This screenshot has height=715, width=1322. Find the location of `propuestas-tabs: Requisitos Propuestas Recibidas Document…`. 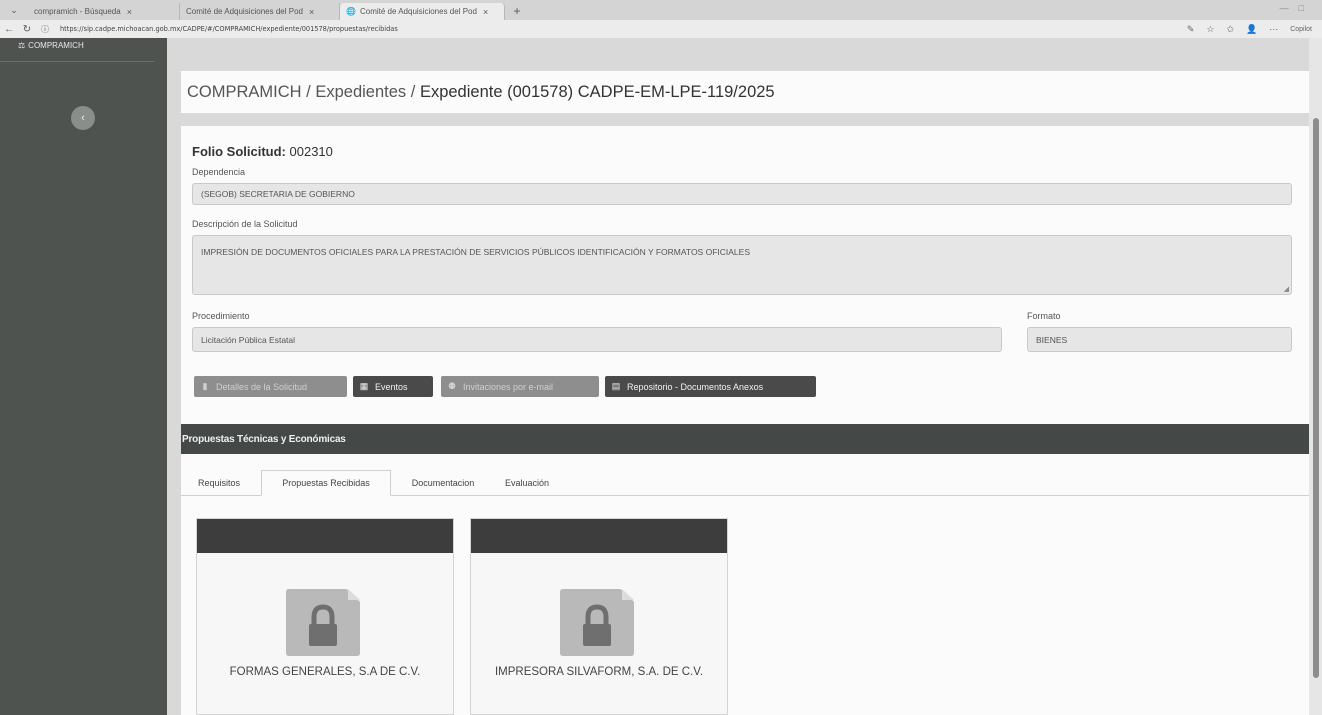

propuestas-tabs: Requisitos Propuestas Recibidas Document… is located at coordinates (745, 483).